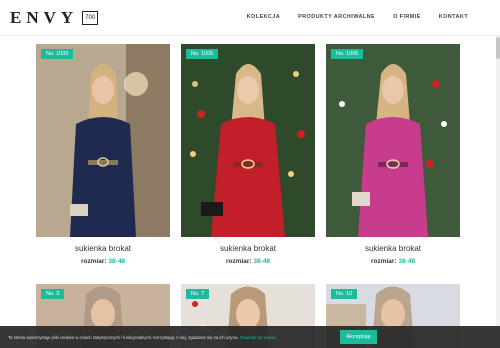  Describe the element at coordinates (57, 54) in the screenshot. I see `product-badge: No. 1009` at that location.